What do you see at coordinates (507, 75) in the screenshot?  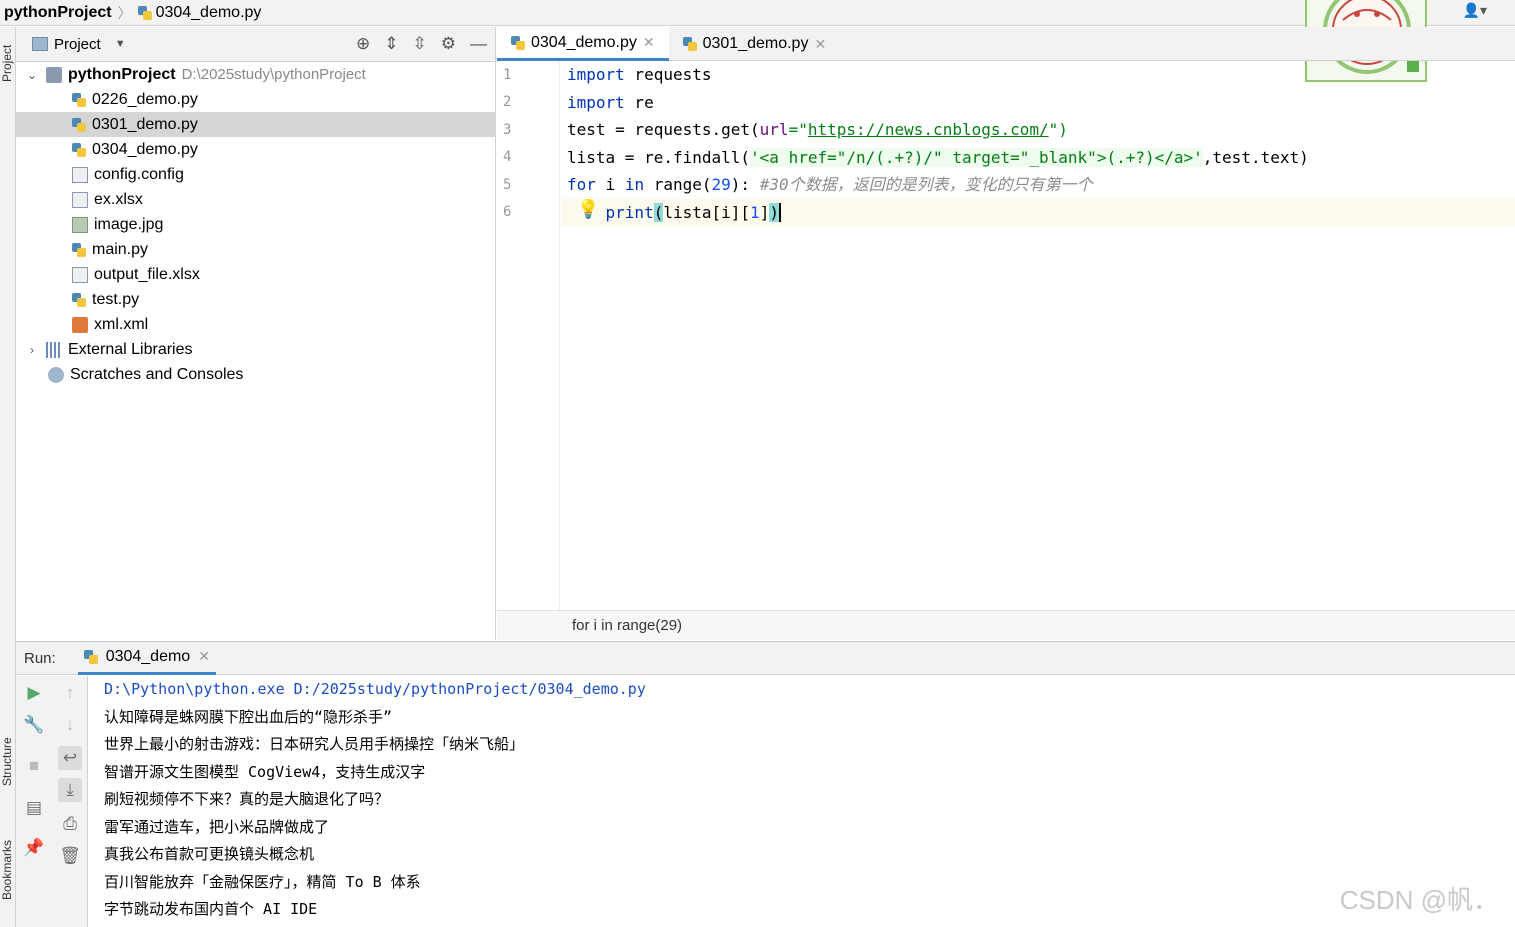 I see `line-number: 1` at bounding box center [507, 75].